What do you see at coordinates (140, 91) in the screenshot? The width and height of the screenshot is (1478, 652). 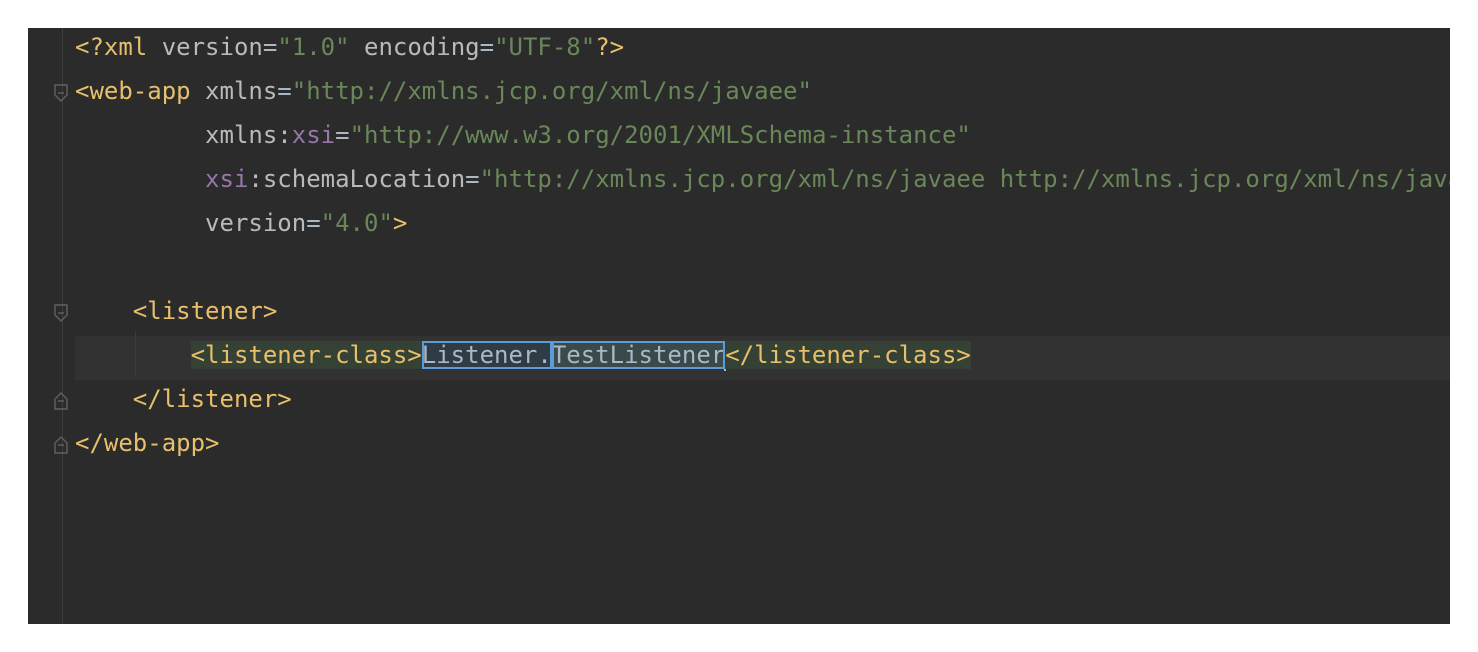 I see `code-token: <web-app` at bounding box center [140, 91].